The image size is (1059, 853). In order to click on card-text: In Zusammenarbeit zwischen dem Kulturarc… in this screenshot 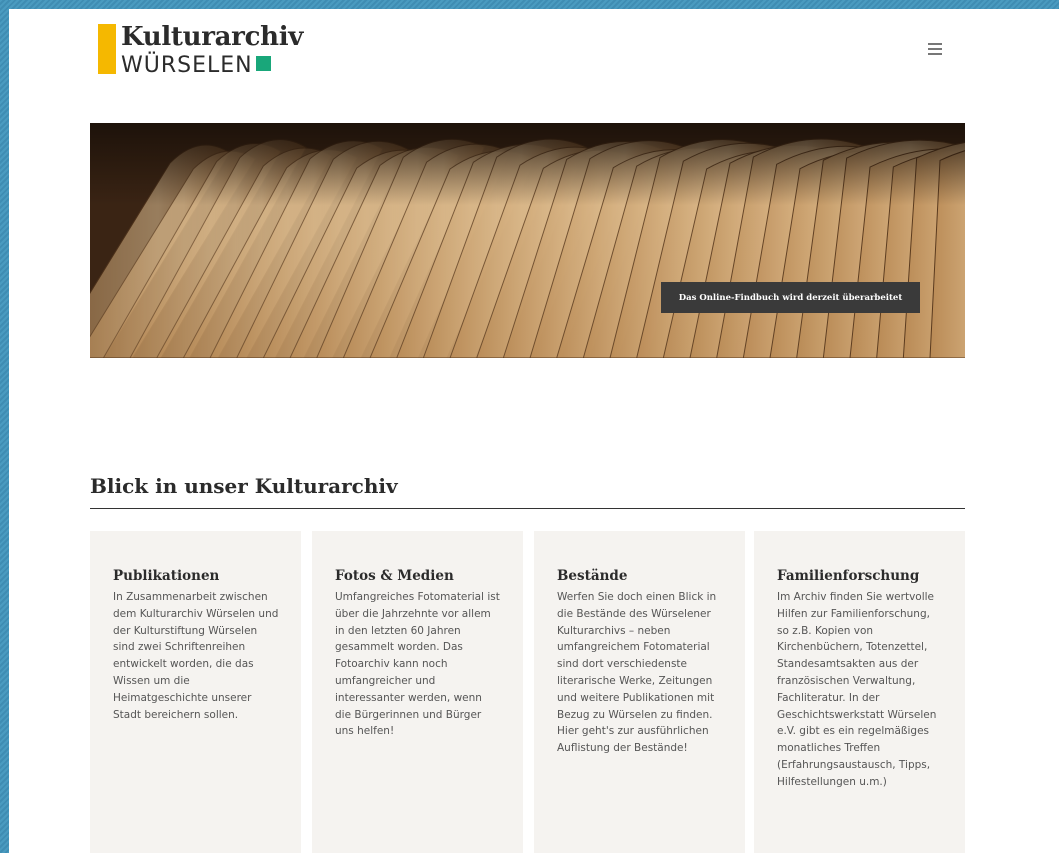, I will do `click(196, 656)`.